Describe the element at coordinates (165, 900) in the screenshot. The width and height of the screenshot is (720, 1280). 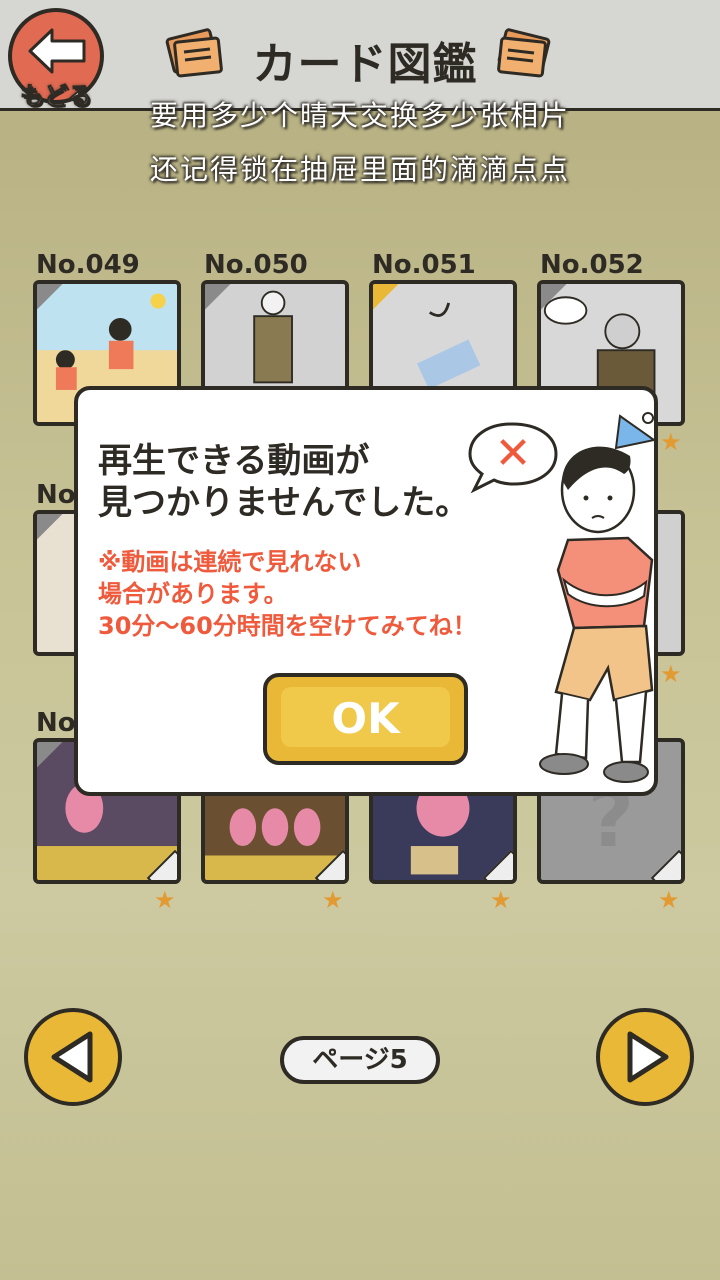
I see `card-star-row3-1: ★` at that location.